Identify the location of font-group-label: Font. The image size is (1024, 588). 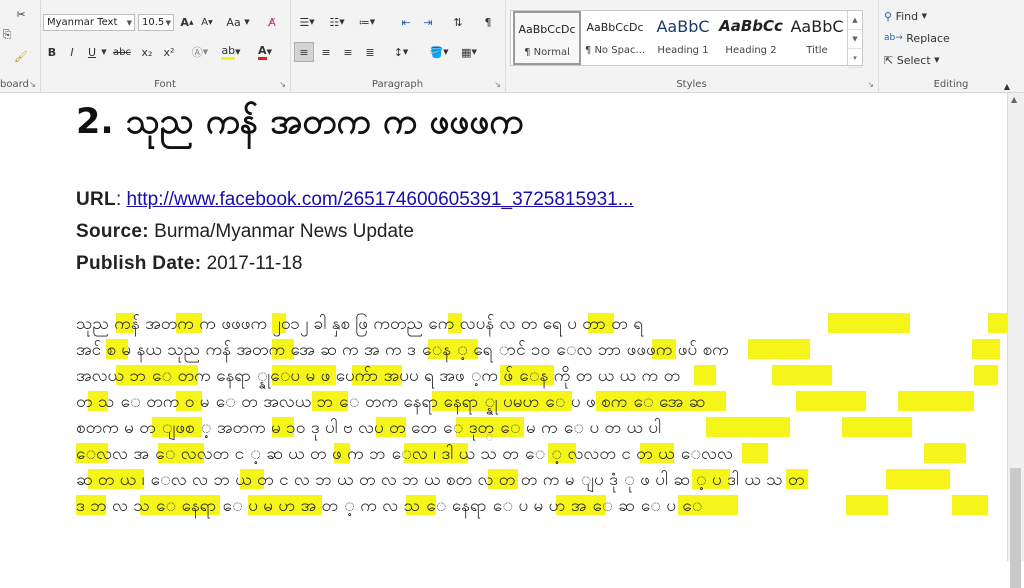
(165, 84).